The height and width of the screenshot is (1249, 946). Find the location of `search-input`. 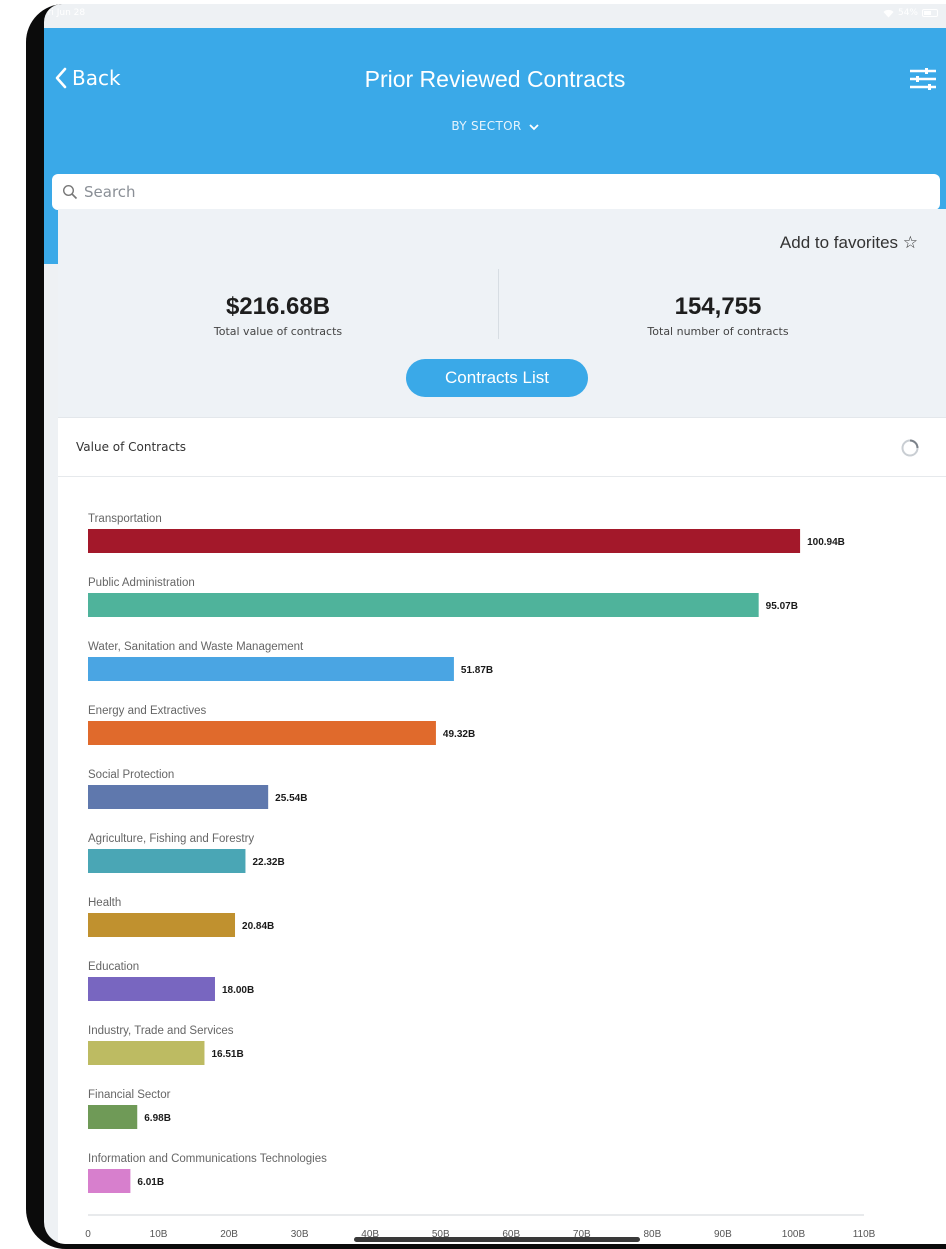

search-input is located at coordinates (504, 192).